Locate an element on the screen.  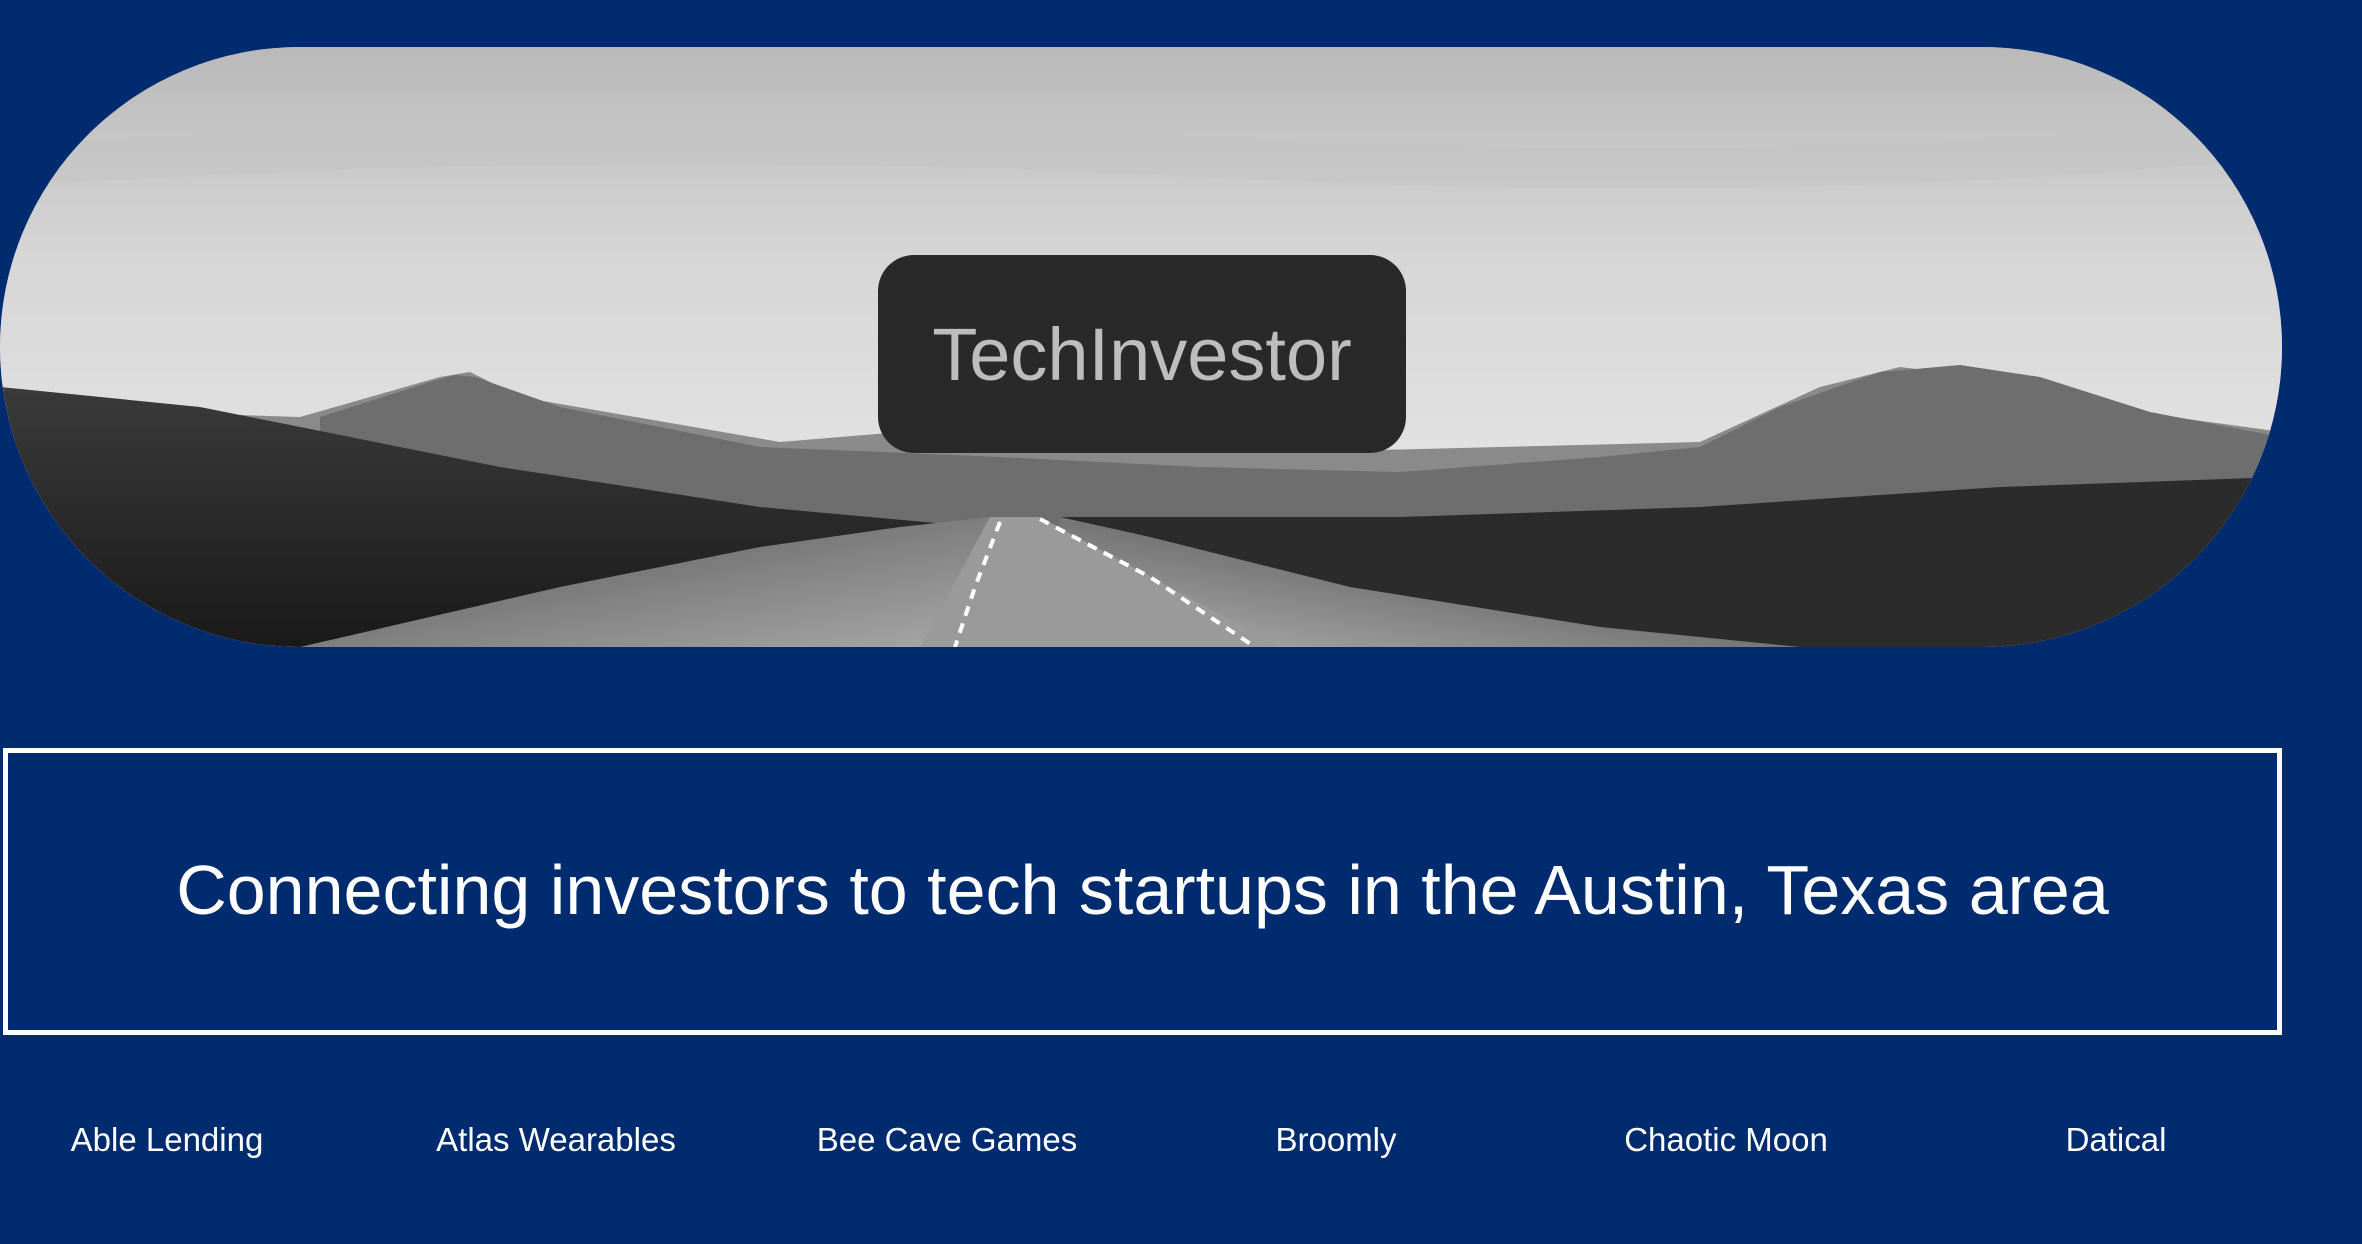
company-link-chaotic-moon: Chaotic Moon is located at coordinates (1726, 1140).